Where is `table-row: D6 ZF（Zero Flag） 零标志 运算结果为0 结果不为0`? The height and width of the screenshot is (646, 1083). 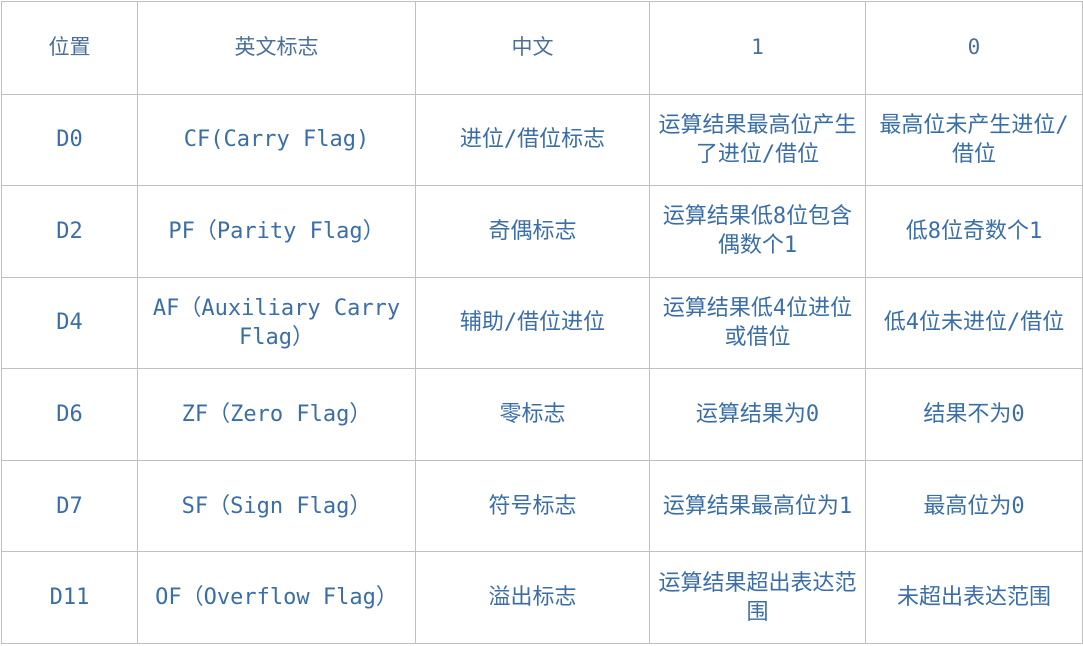
table-row: D6 ZF（Zero Flag） 零标志 运算结果为0 结果不为0 is located at coordinates (542, 414).